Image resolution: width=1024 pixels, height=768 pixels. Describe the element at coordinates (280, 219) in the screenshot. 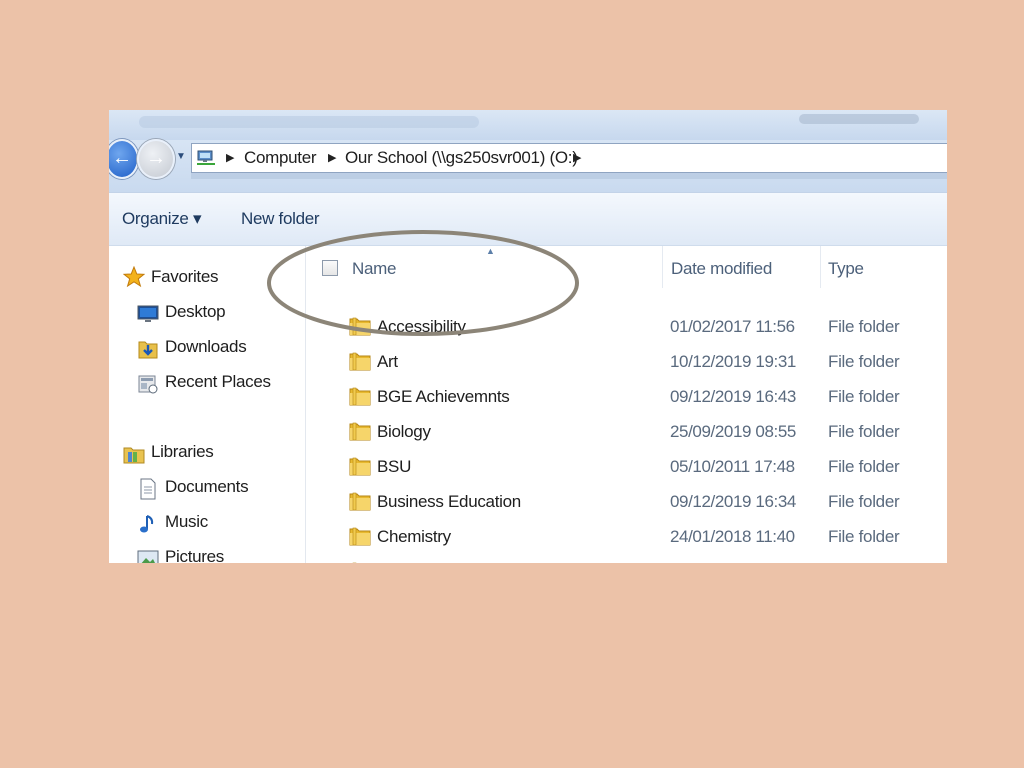

I see `new-folder-button: New folder` at that location.